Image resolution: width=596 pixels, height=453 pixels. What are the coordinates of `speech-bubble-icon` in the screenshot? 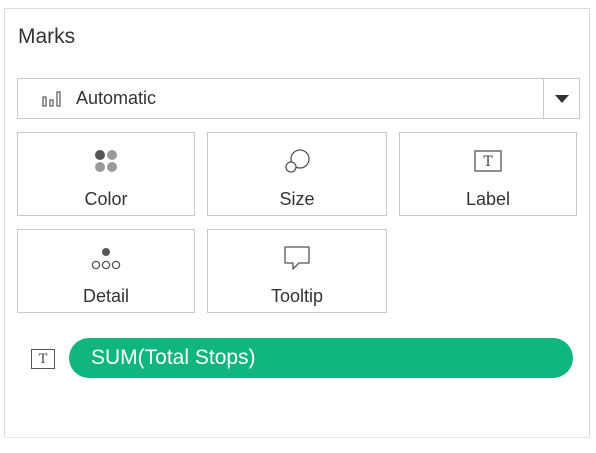 It's located at (297, 258).